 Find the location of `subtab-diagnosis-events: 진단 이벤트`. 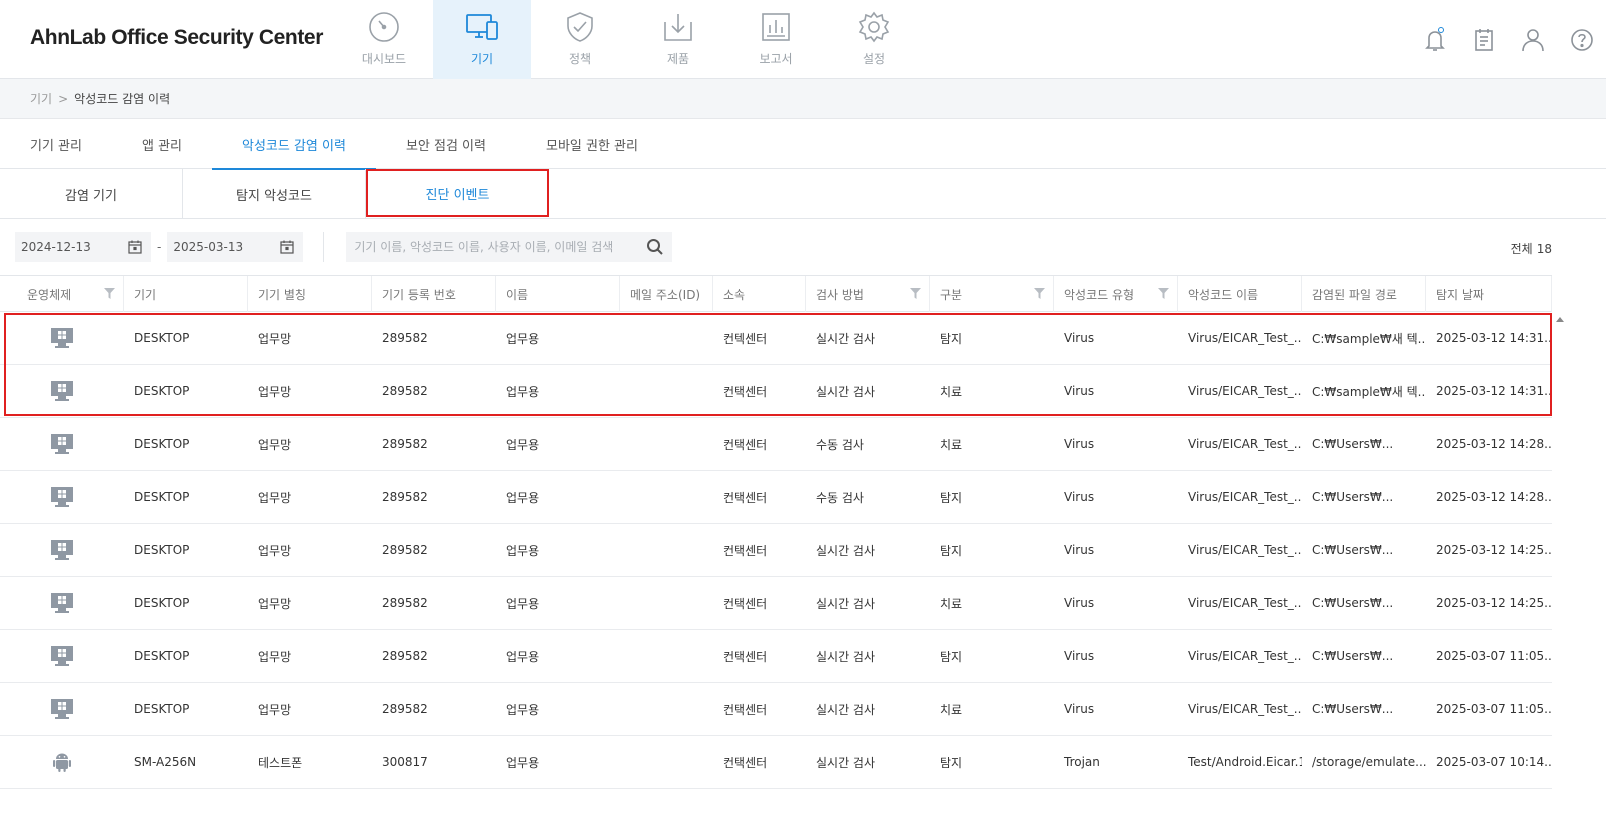

subtab-diagnosis-events: 진단 이벤트 is located at coordinates (457, 193).